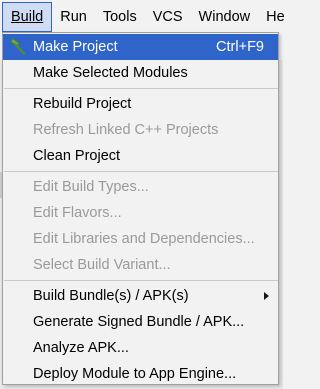 The height and width of the screenshot is (389, 320). I want to click on menu-item-label: Make Selected Modules, so click(110, 73).